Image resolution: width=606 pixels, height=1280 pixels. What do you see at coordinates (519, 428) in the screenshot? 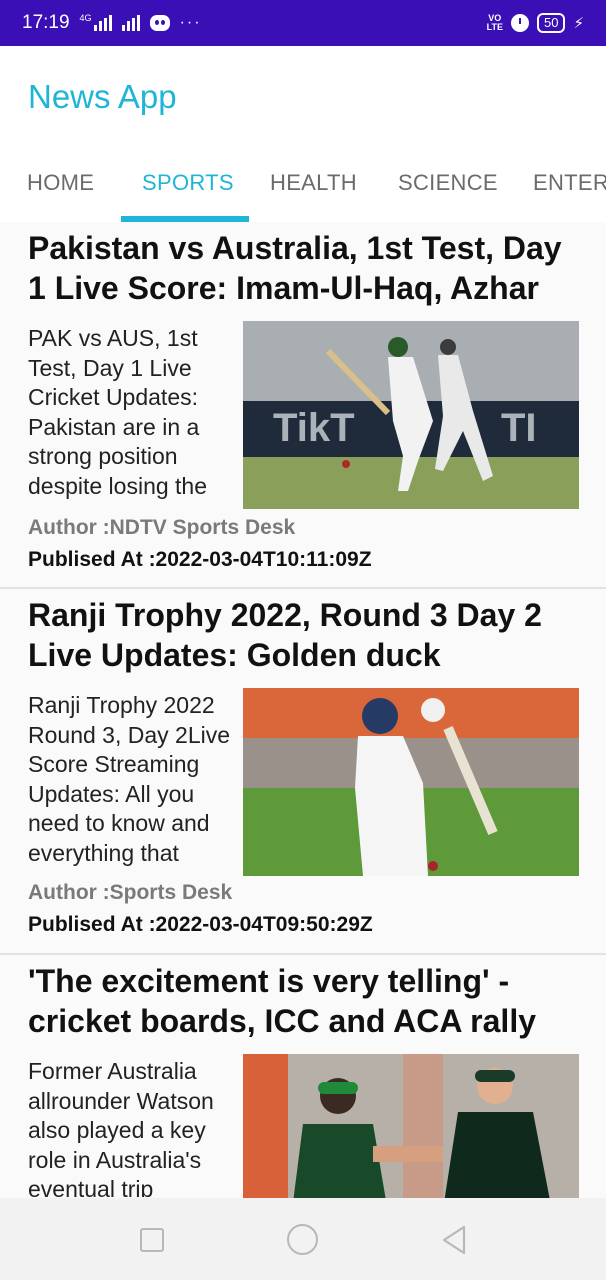
I see `svg-text: TI` at bounding box center [519, 428].